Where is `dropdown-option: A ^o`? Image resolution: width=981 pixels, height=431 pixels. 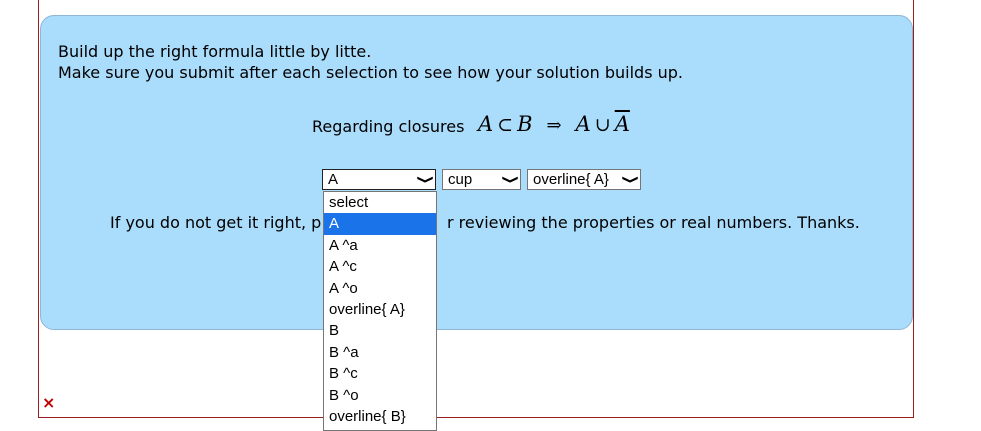 dropdown-option: A ^o is located at coordinates (380, 288).